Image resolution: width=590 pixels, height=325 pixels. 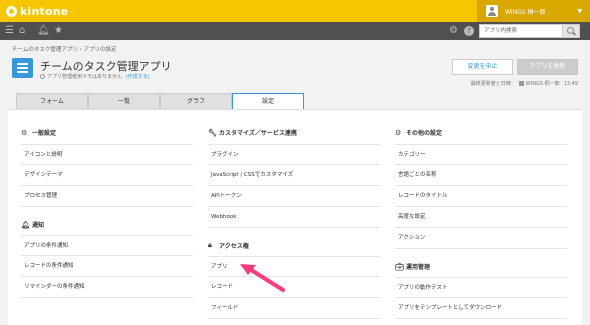 What do you see at coordinates (262, 278) in the screenshot?
I see `pointer-arrow-icon` at bounding box center [262, 278].